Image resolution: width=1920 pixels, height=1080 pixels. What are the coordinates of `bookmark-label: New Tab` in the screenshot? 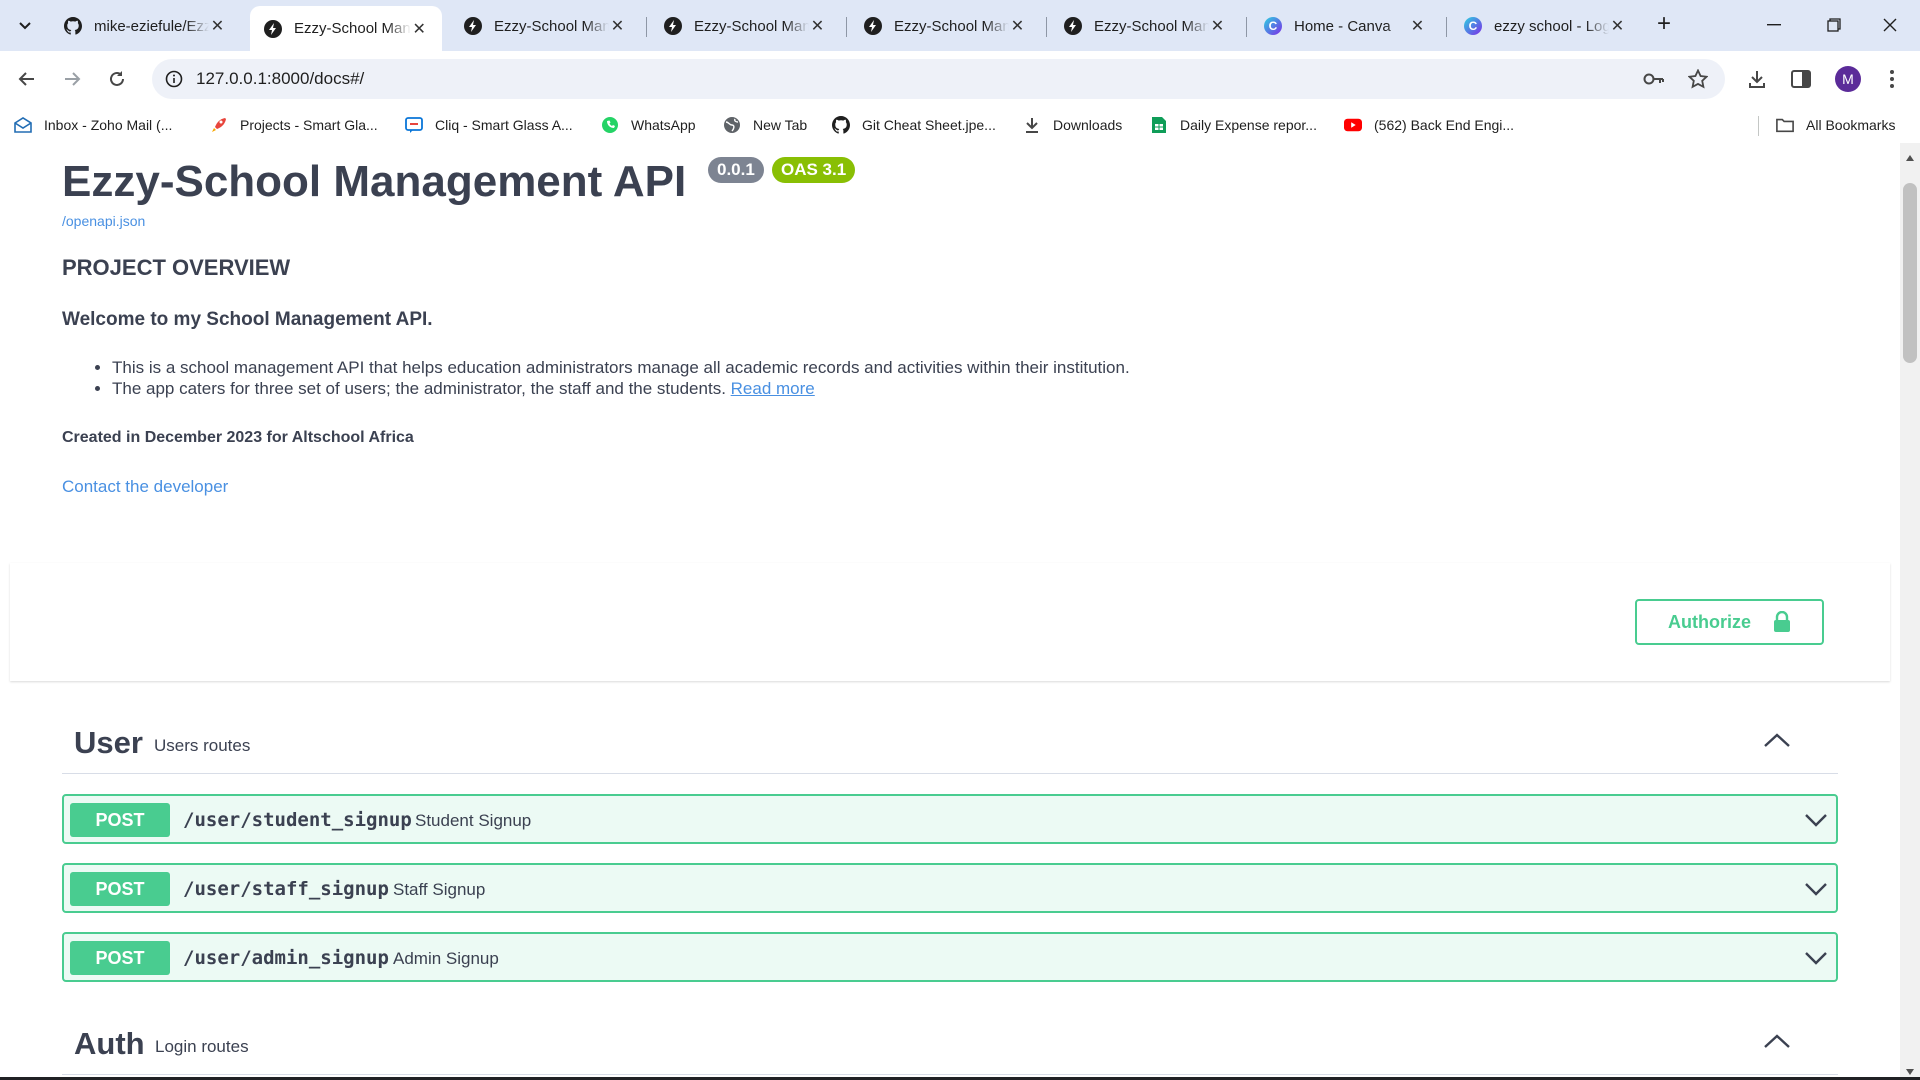 It's located at (780, 125).